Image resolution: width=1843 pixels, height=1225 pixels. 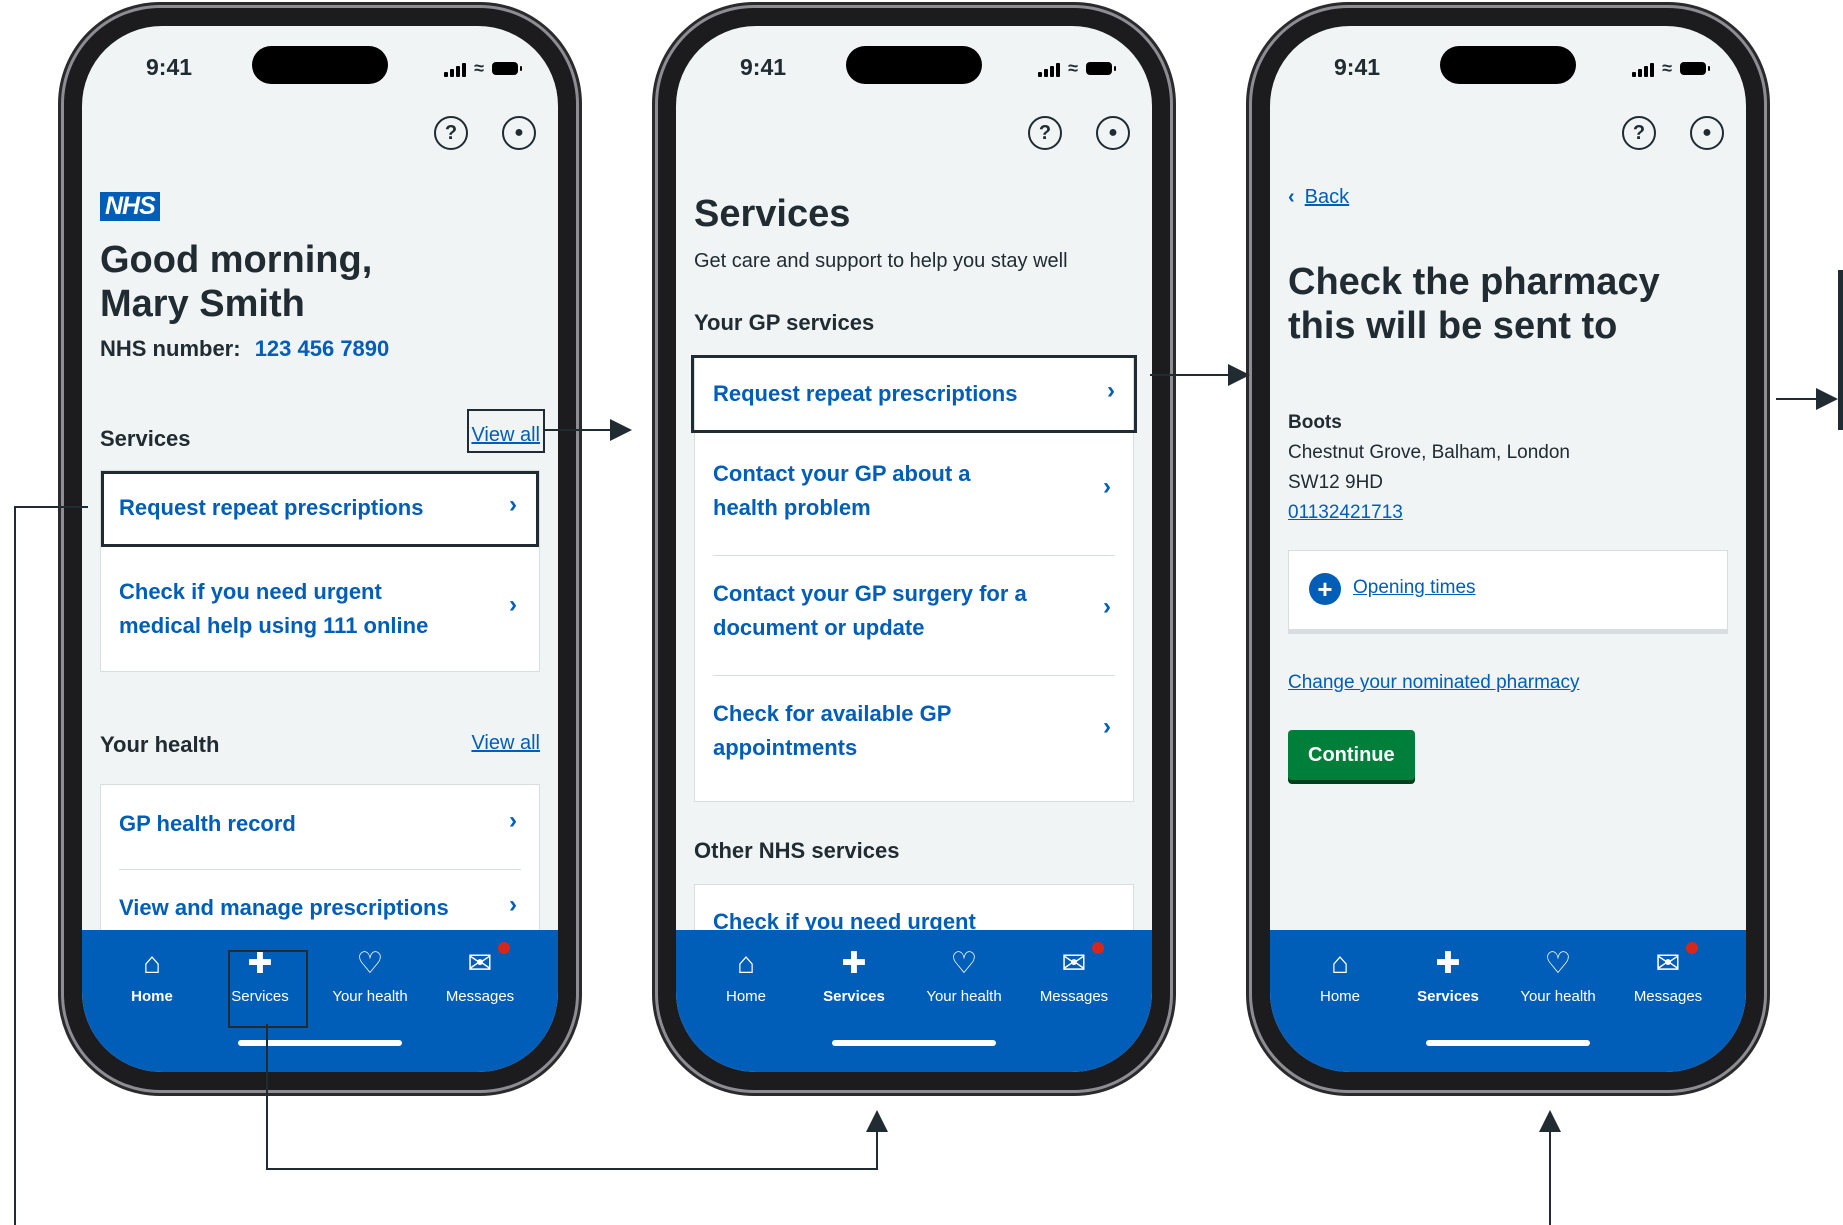 What do you see at coordinates (1453, 326) in the screenshot?
I see `title-line-2: this will be sent to` at bounding box center [1453, 326].